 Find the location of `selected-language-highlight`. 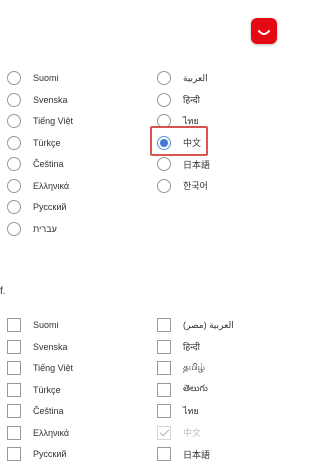

selected-language-highlight is located at coordinates (179, 141).